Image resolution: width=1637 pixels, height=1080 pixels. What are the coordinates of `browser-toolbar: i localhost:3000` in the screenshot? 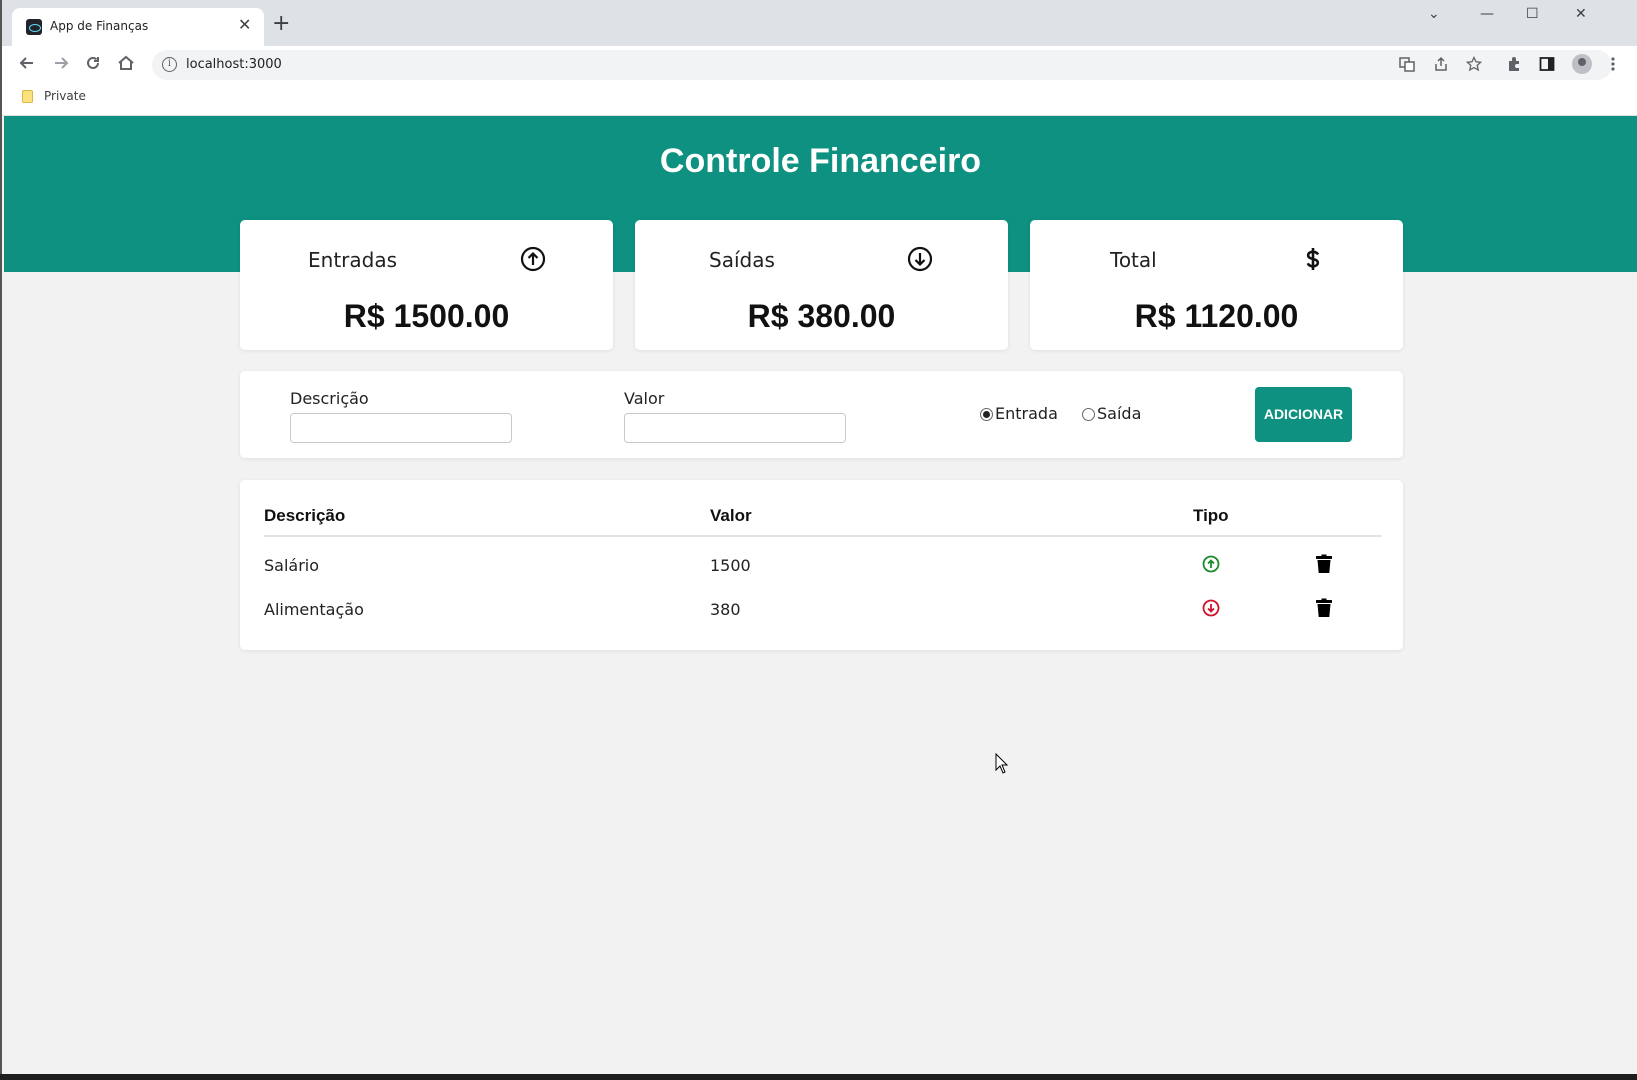 It's located at (819, 65).